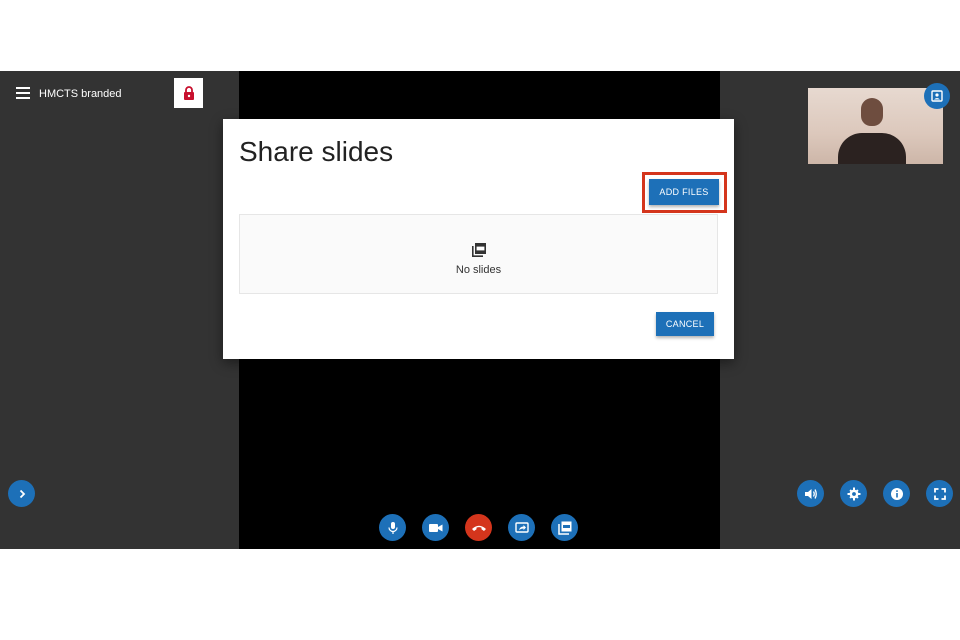 The image size is (960, 640). I want to click on settings-button, so click(853, 493).